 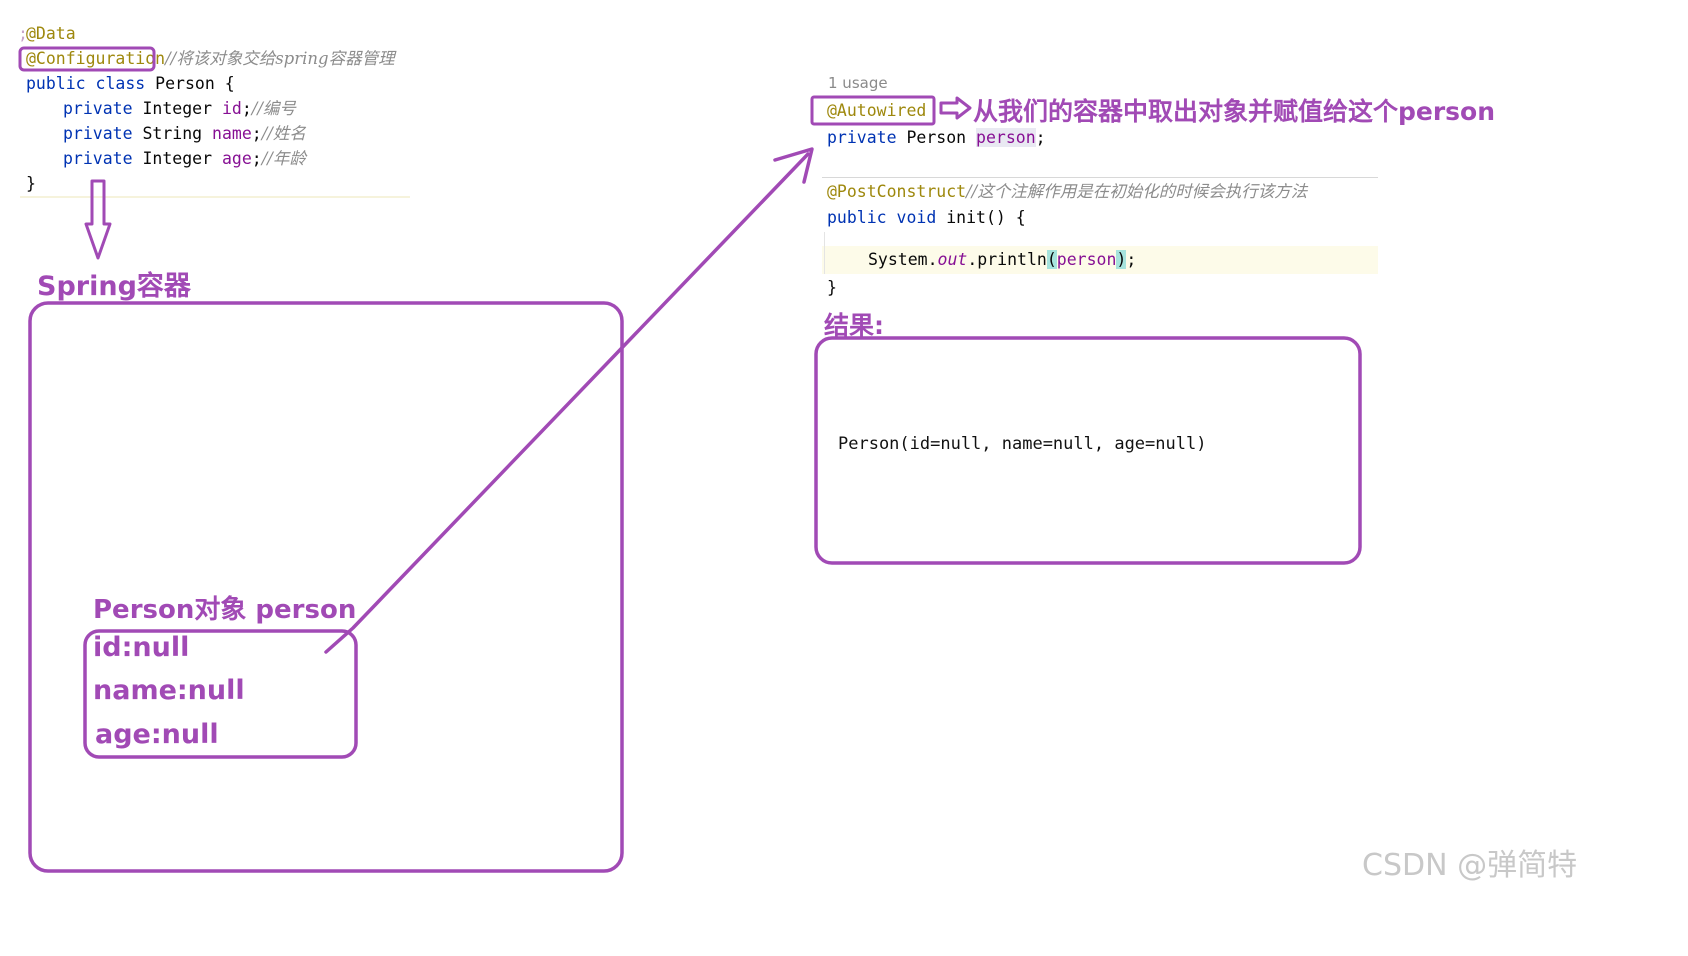 I want to click on field-name: person, so click(x=1006, y=137).